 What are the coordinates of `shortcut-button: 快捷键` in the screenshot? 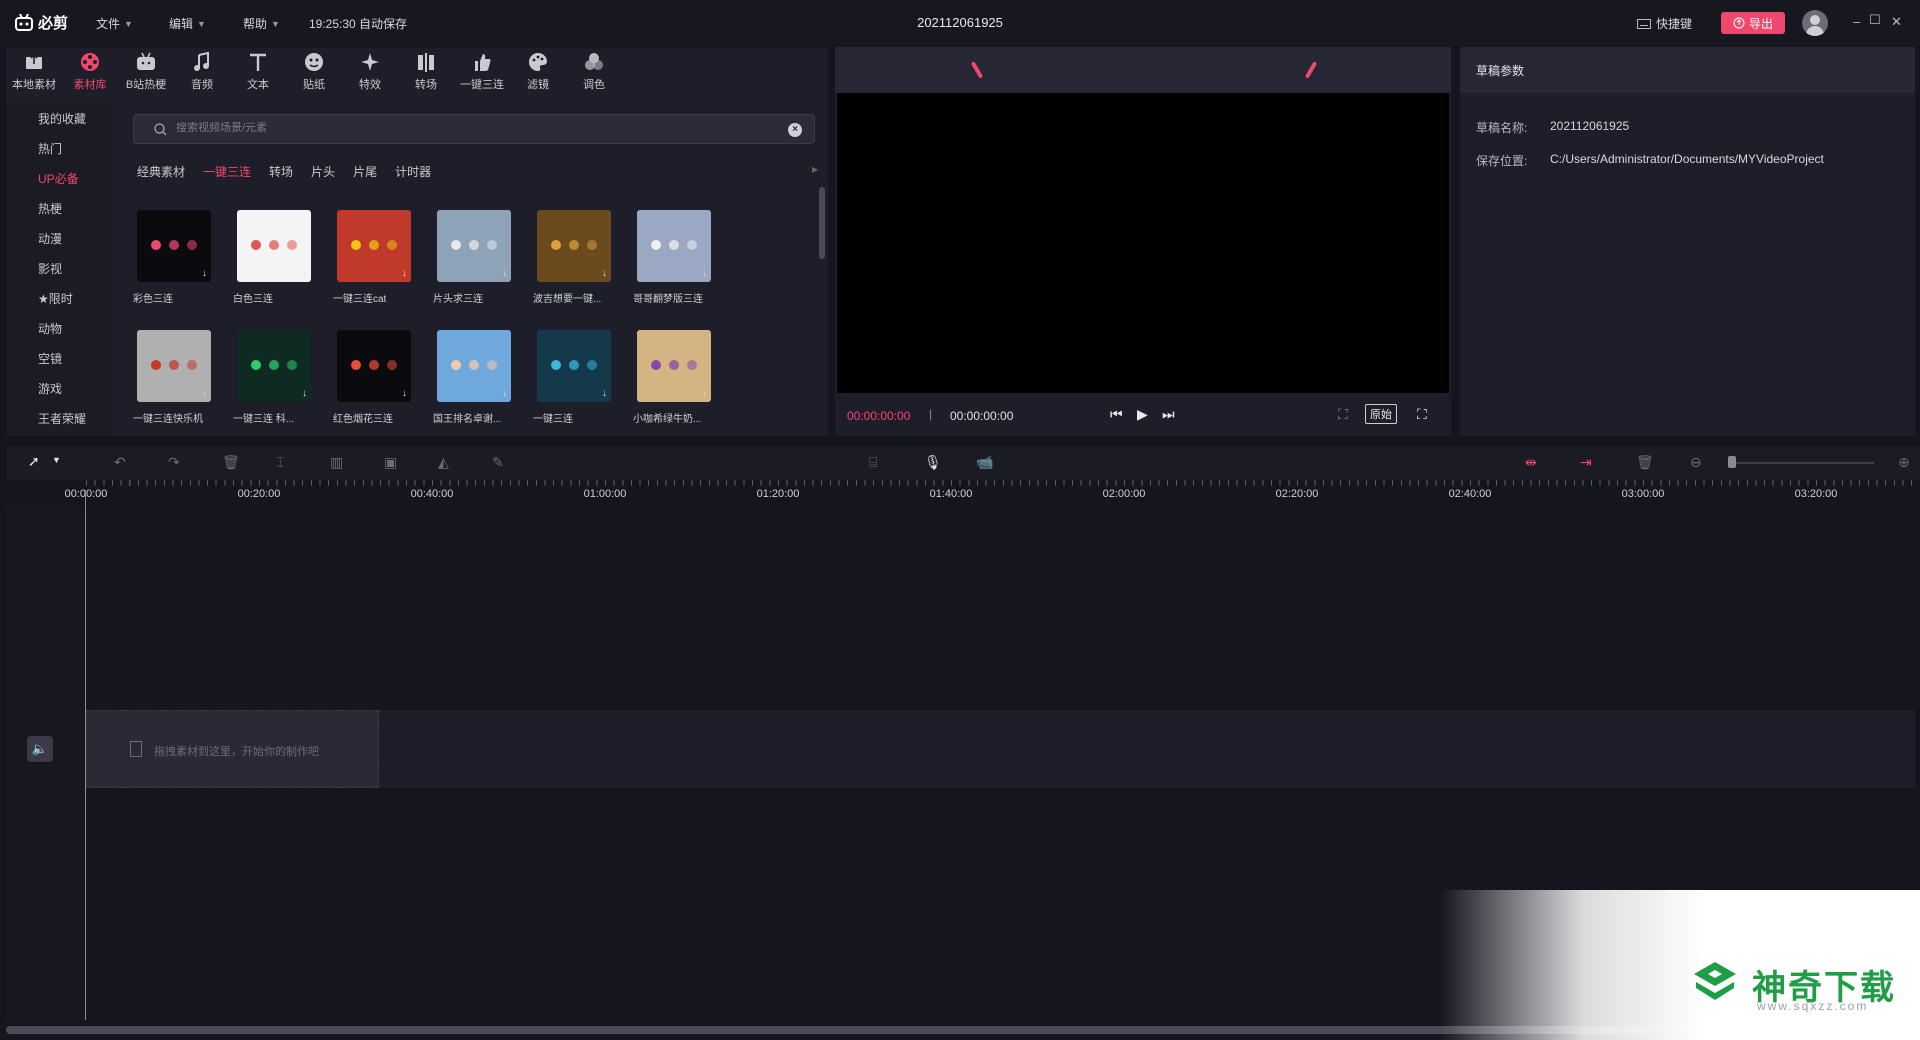 It's located at (1664, 23).